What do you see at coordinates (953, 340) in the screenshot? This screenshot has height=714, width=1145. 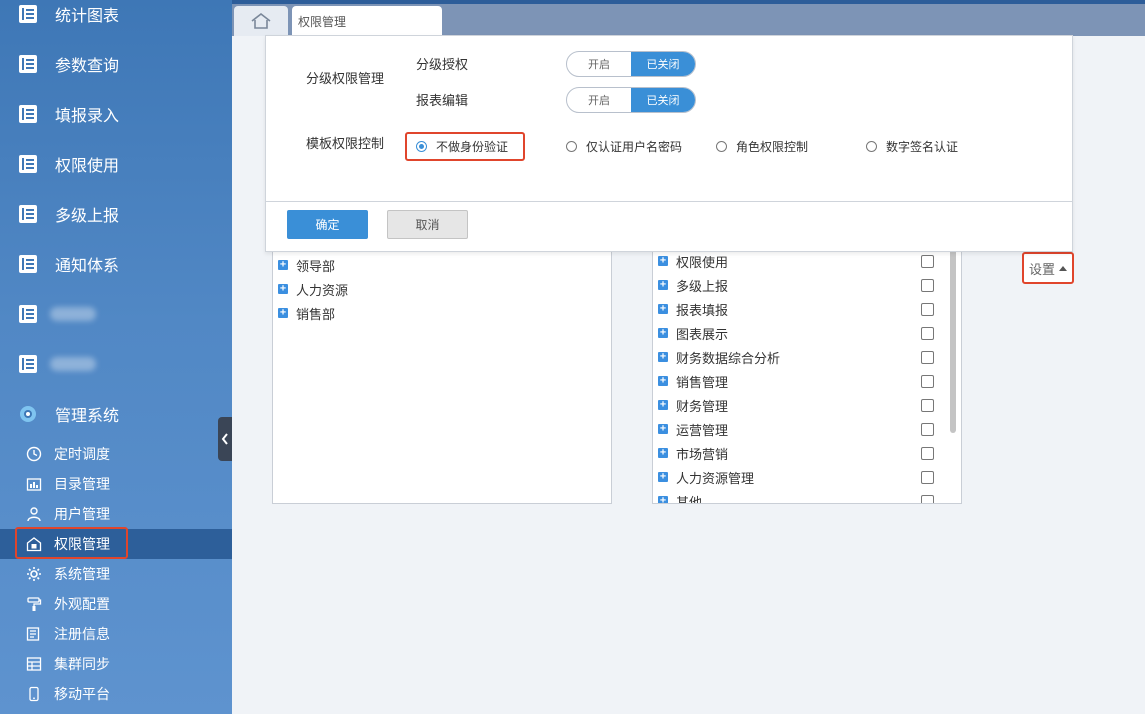 I see `scrollbar` at bounding box center [953, 340].